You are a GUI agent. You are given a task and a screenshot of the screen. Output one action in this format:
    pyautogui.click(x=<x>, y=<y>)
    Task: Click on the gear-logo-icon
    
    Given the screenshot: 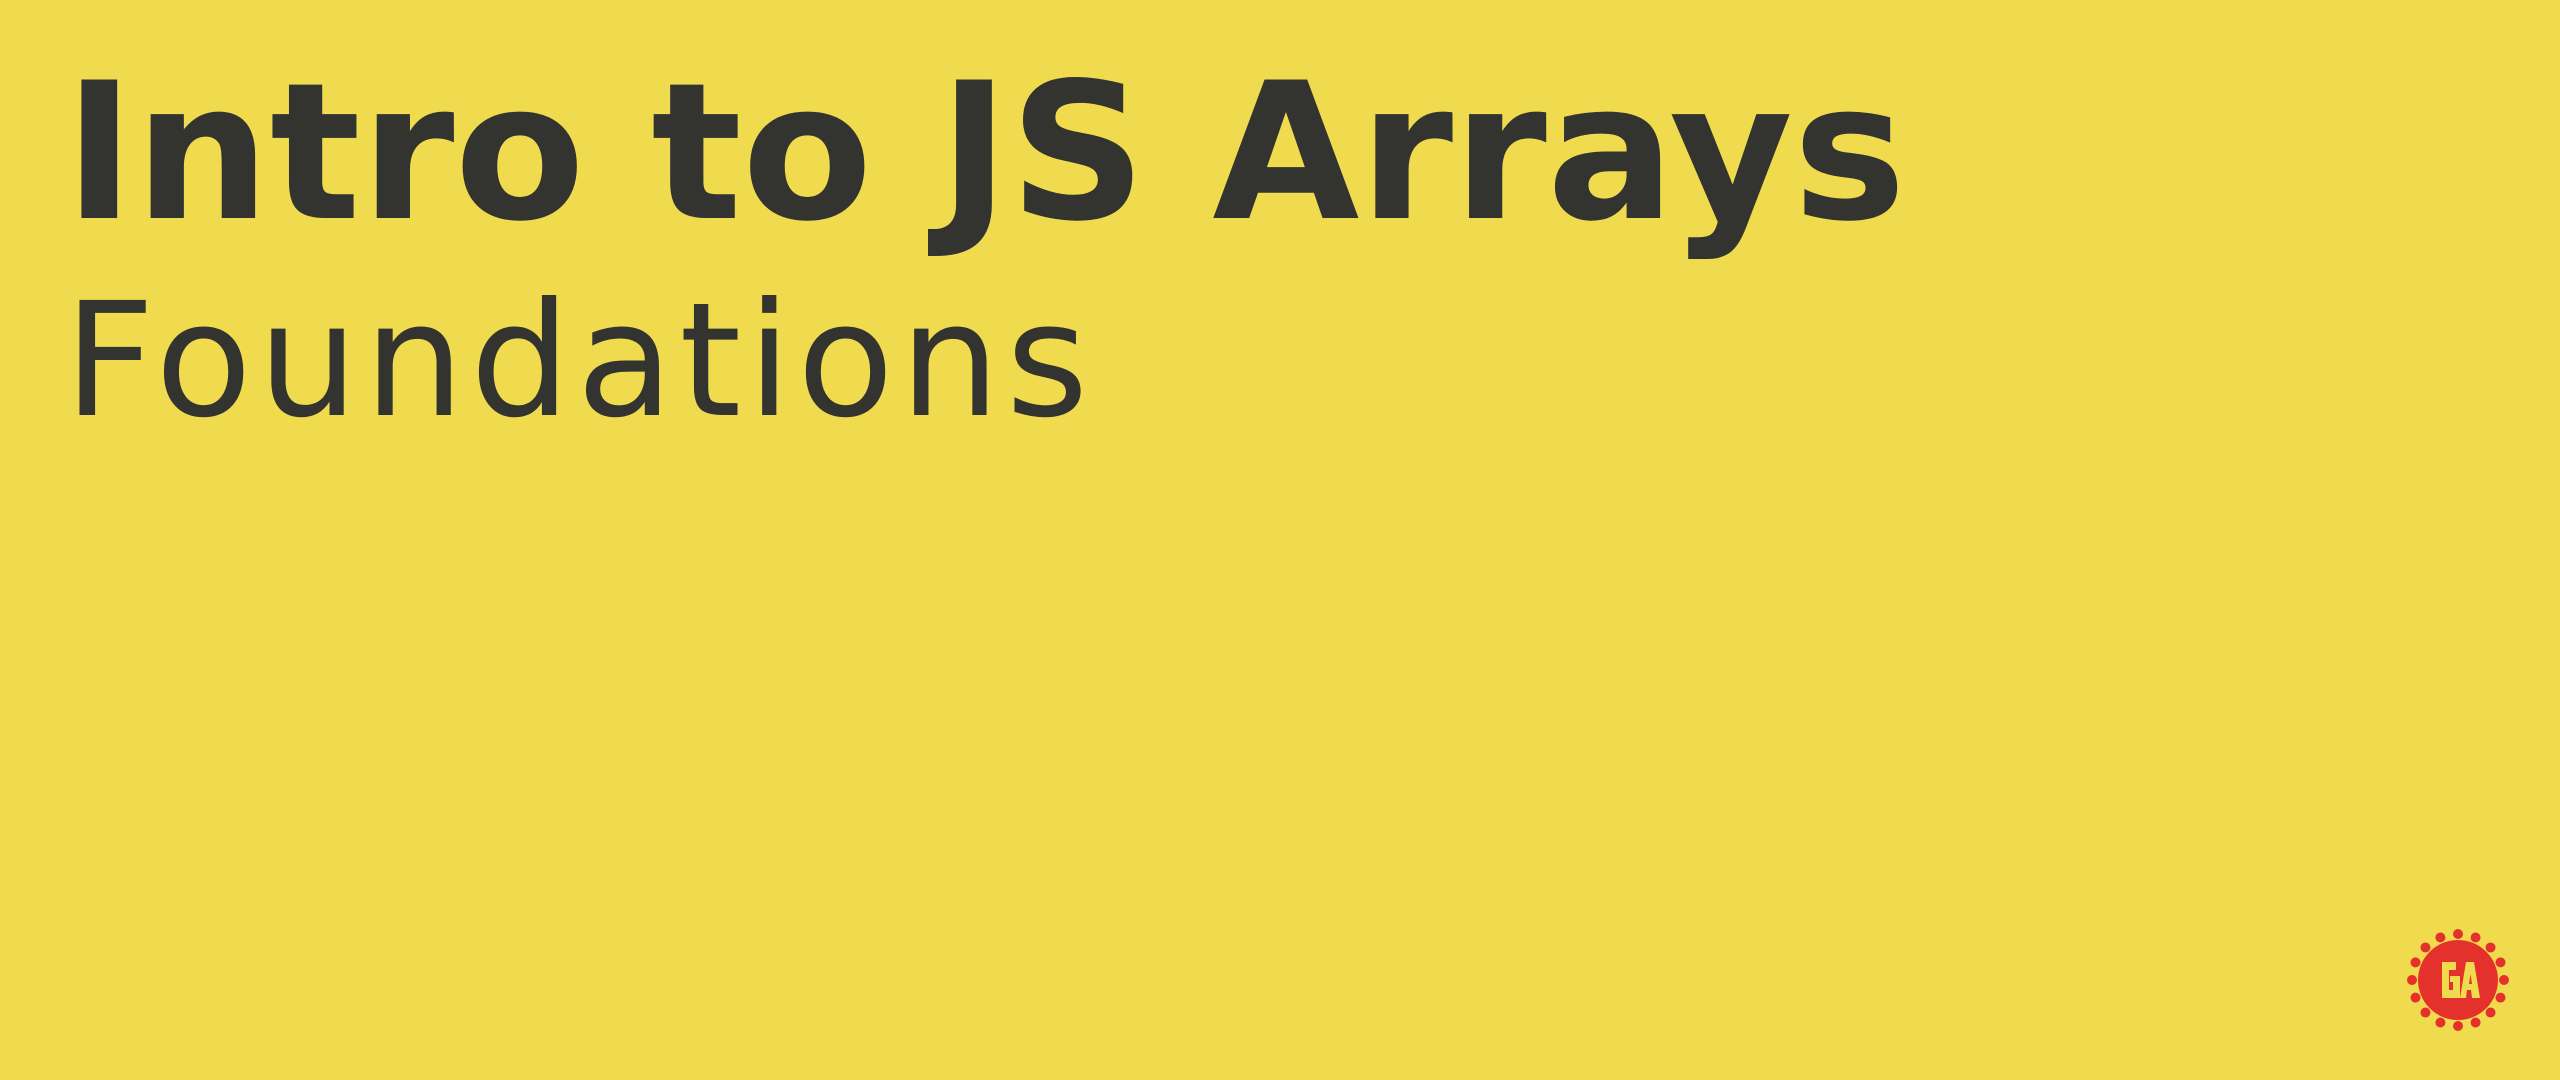 What is the action you would take?
    pyautogui.click(x=2458, y=980)
    